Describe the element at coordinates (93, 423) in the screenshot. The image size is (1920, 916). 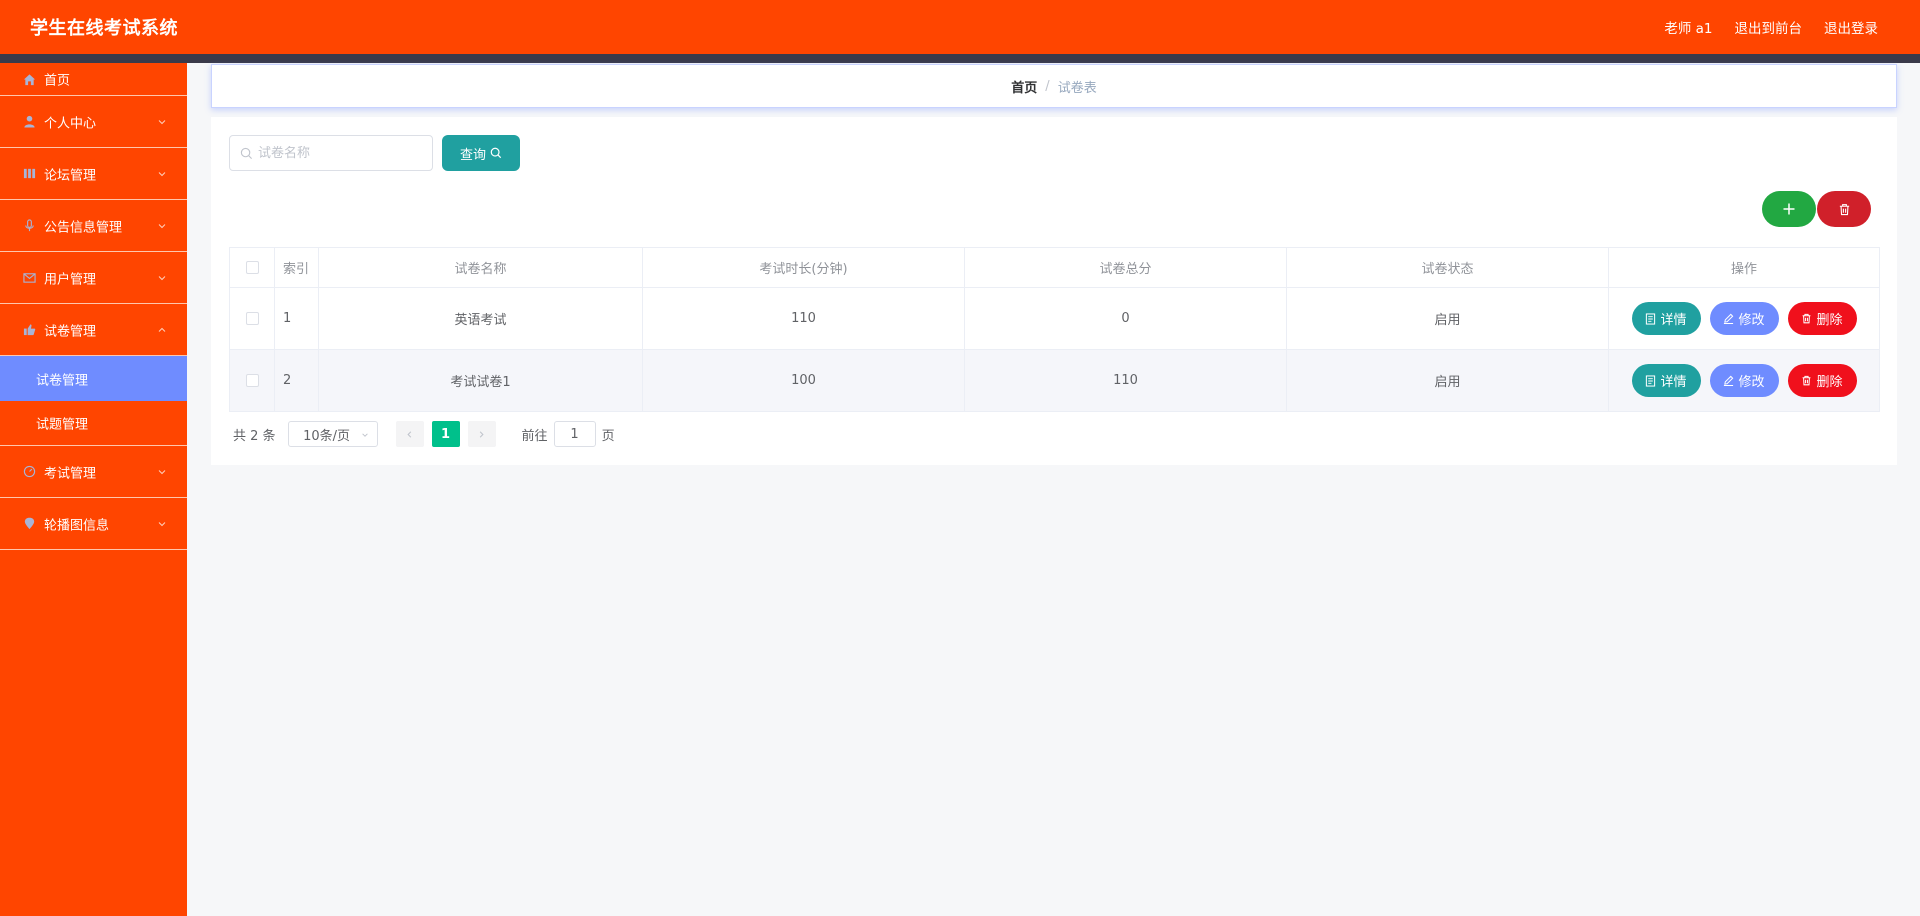
I see `sidebar-subitem-question-management: 试题管理` at that location.